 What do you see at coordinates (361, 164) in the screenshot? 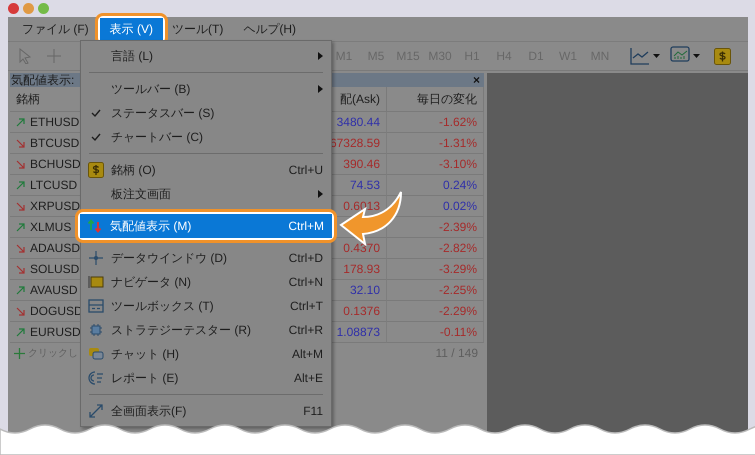
I see `price-cell: 390.46` at bounding box center [361, 164].